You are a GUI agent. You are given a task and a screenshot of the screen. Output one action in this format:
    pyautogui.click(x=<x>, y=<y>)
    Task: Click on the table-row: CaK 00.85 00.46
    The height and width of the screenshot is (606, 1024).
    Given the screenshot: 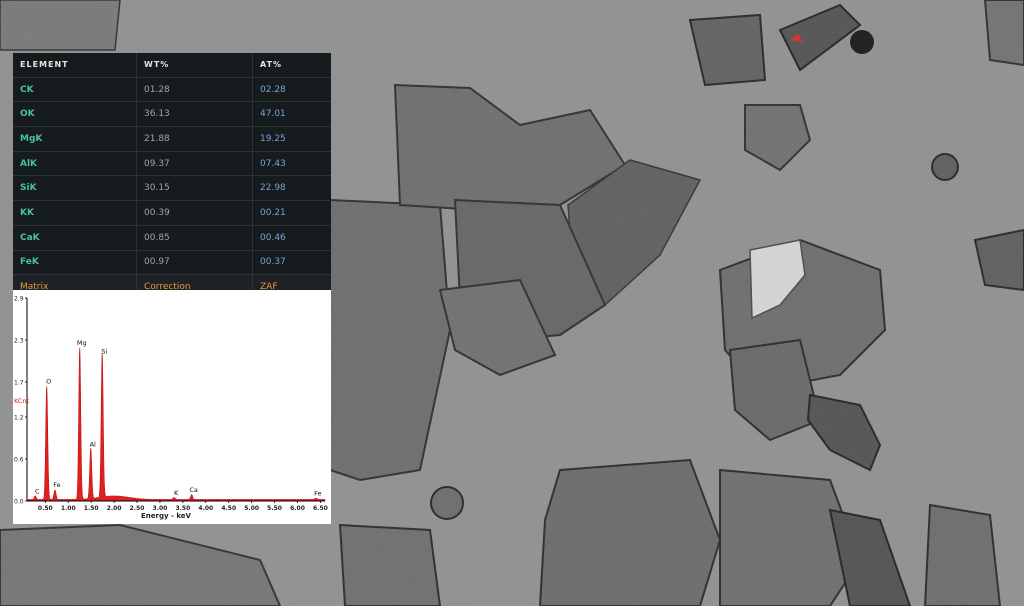 What is the action you would take?
    pyautogui.click(x=172, y=238)
    